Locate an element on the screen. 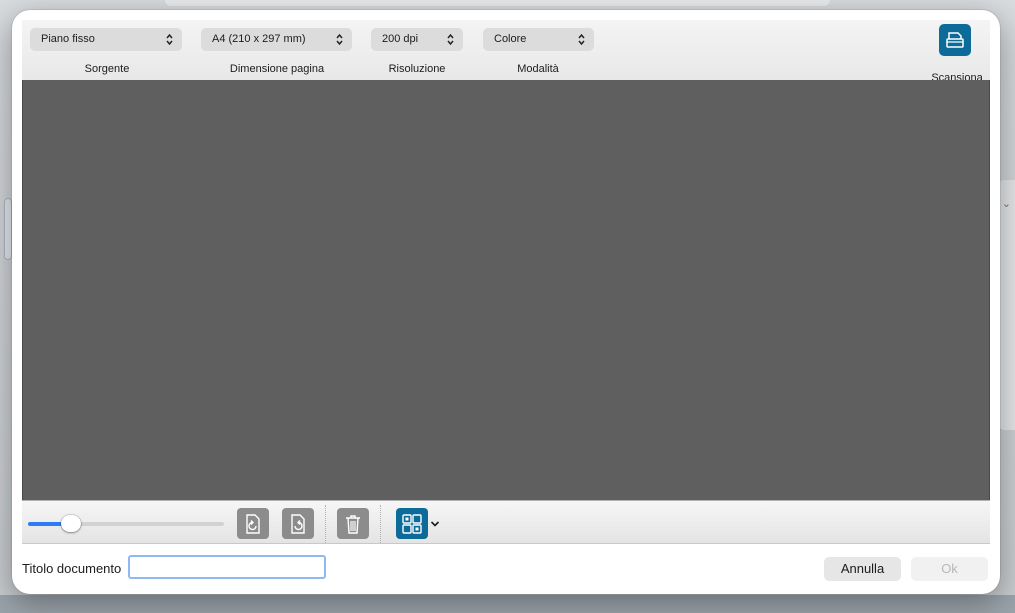 The width and height of the screenshot is (1015, 613). source-field: Piano fisso is located at coordinates (106, 39).